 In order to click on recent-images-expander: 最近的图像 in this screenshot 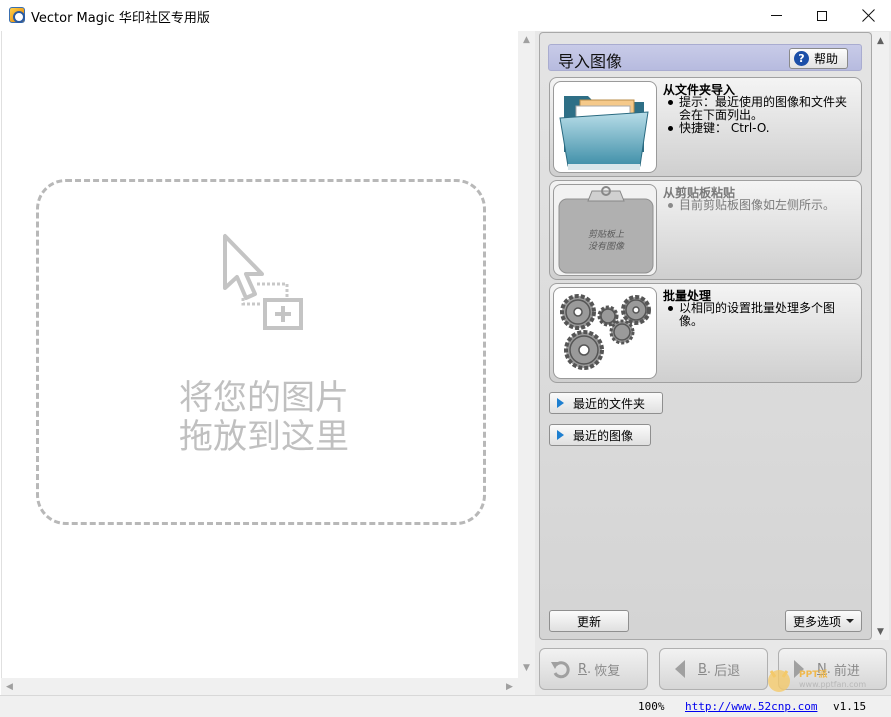, I will do `click(600, 435)`.